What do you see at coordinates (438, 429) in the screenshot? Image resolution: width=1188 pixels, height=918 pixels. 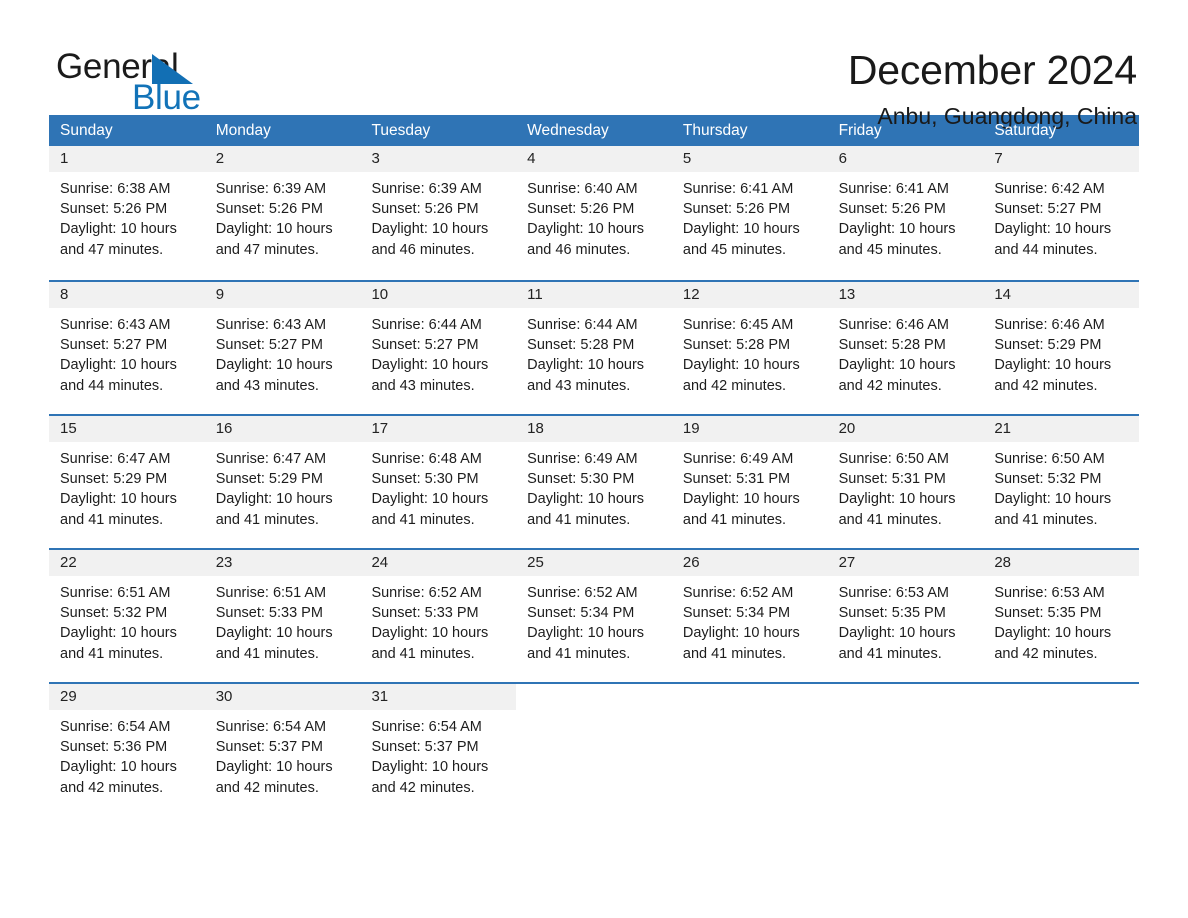 I see `day-number: 17` at bounding box center [438, 429].